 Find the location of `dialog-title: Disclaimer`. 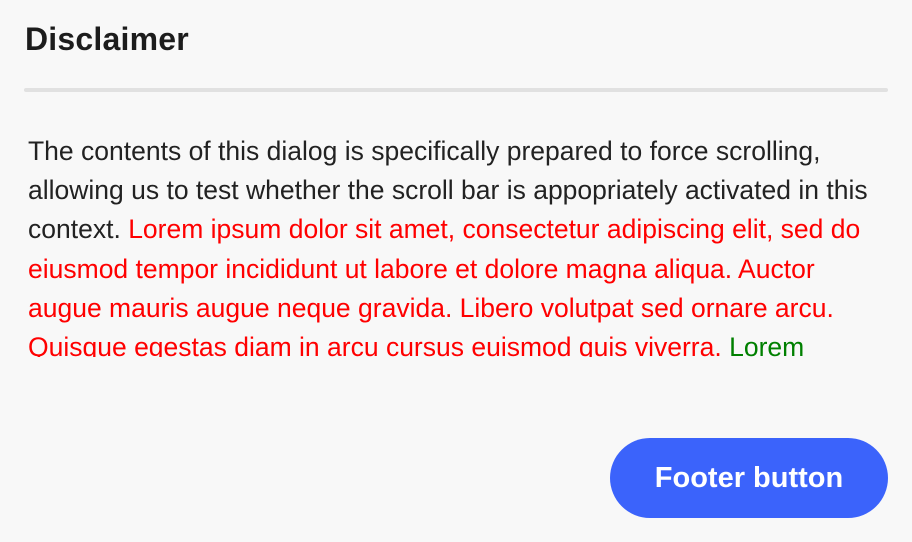

dialog-title: Disclaimer is located at coordinates (107, 39).